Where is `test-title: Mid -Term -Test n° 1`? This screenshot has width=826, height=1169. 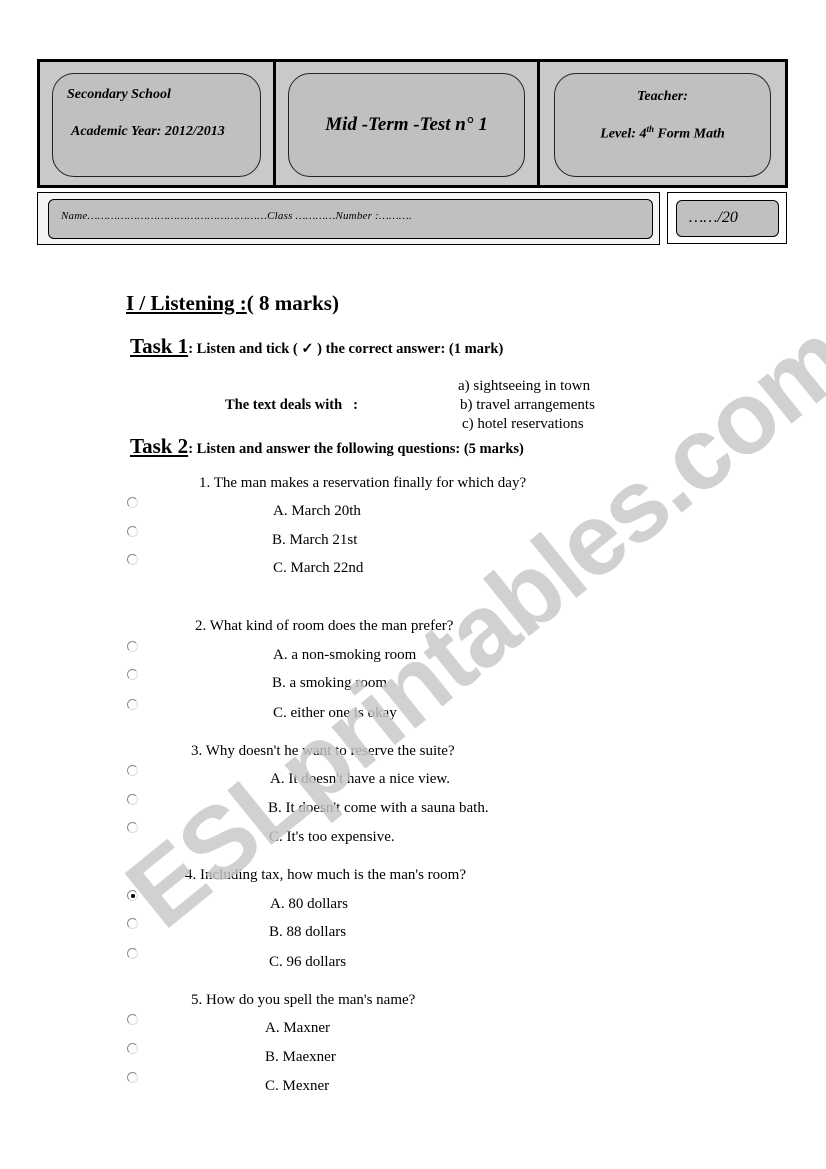
test-title: Mid -Term -Test n° 1 is located at coordinates (406, 124).